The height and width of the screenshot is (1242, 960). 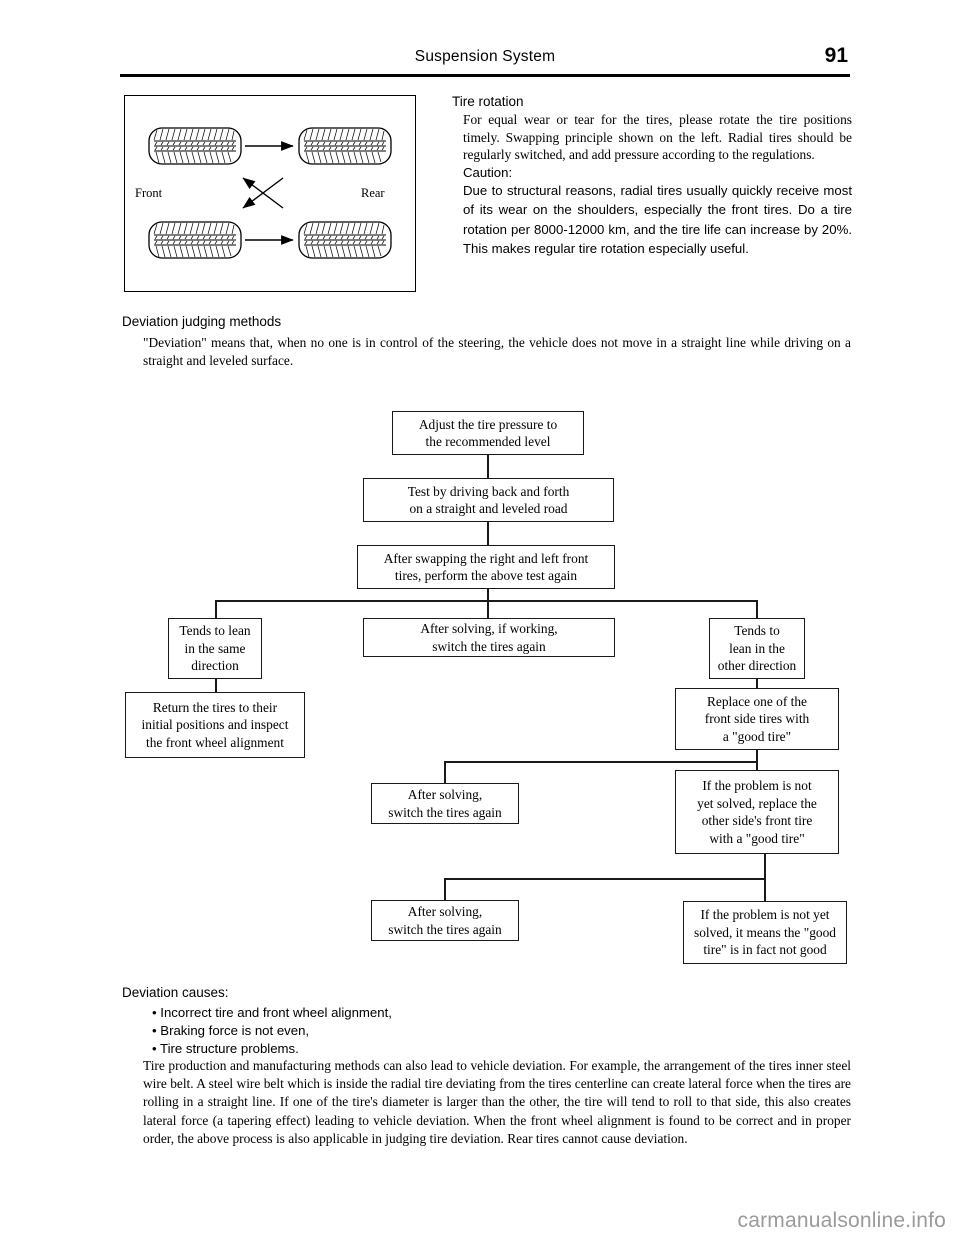 What do you see at coordinates (231, 1030) in the screenshot?
I see `deviation-cause-item-2: • Braking force is not even,` at bounding box center [231, 1030].